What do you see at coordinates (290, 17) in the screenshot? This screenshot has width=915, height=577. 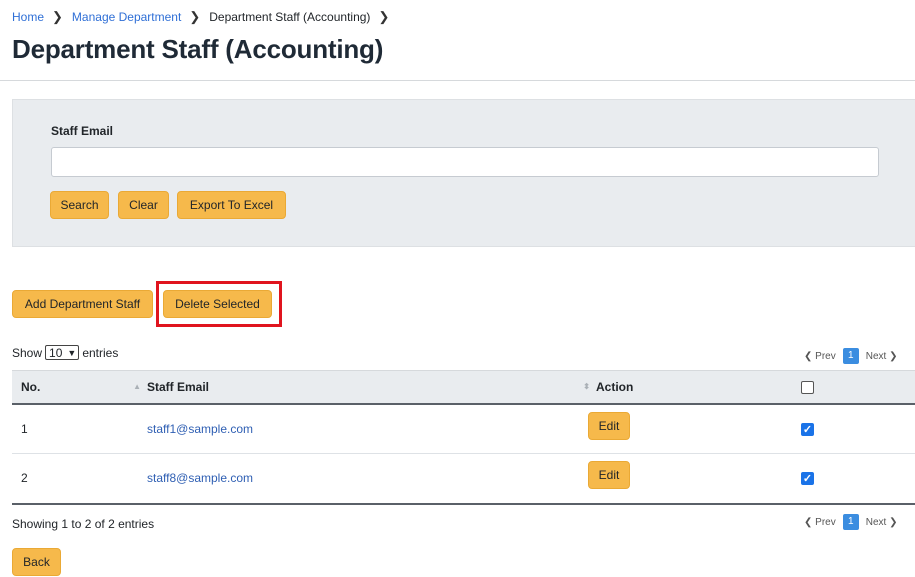 I see `breadcrumb-current: Department Staff (Accounting)` at bounding box center [290, 17].